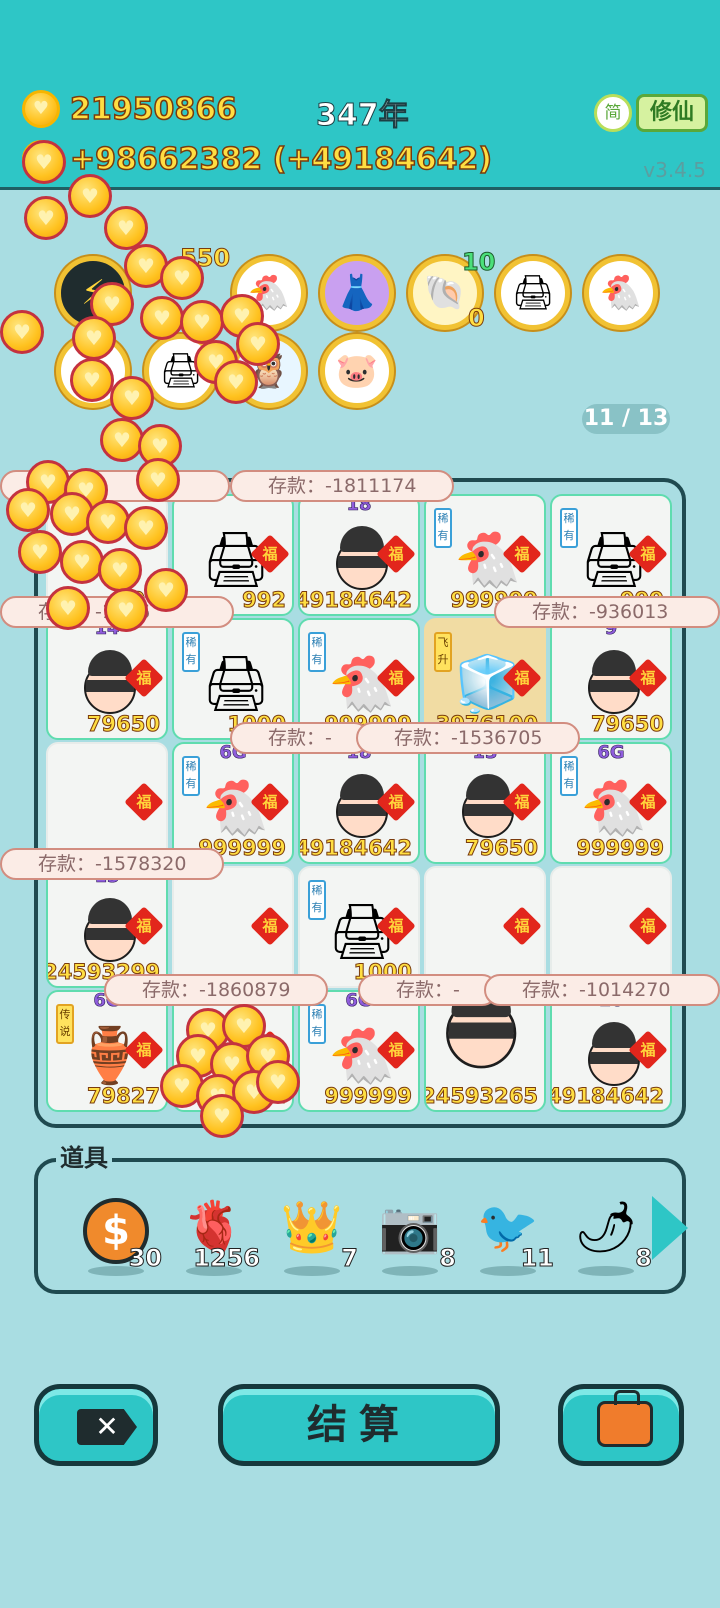 This screenshot has height=1608, width=720. Describe the element at coordinates (478, 262) in the screenshot. I see `shell-count-top: 10` at that location.